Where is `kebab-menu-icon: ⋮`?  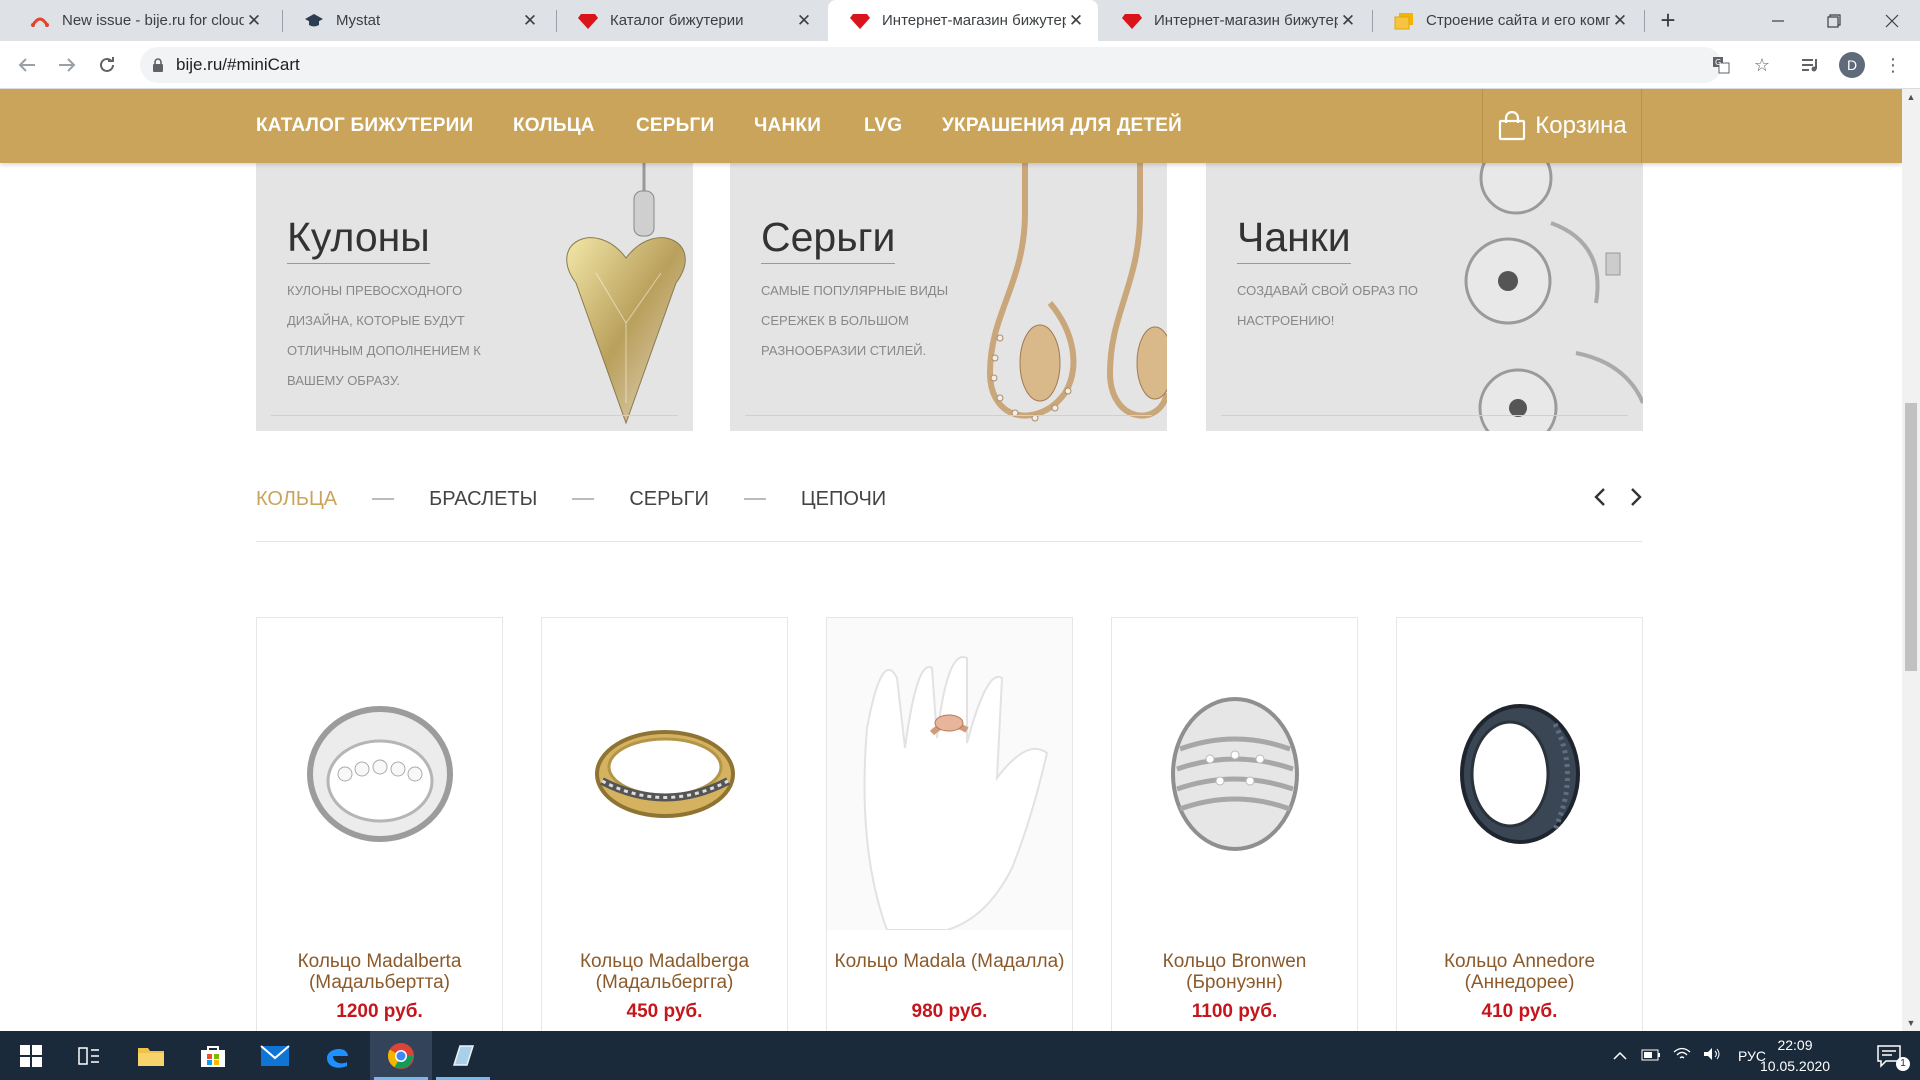
kebab-menu-icon: ⋮ is located at coordinates (1893, 65).